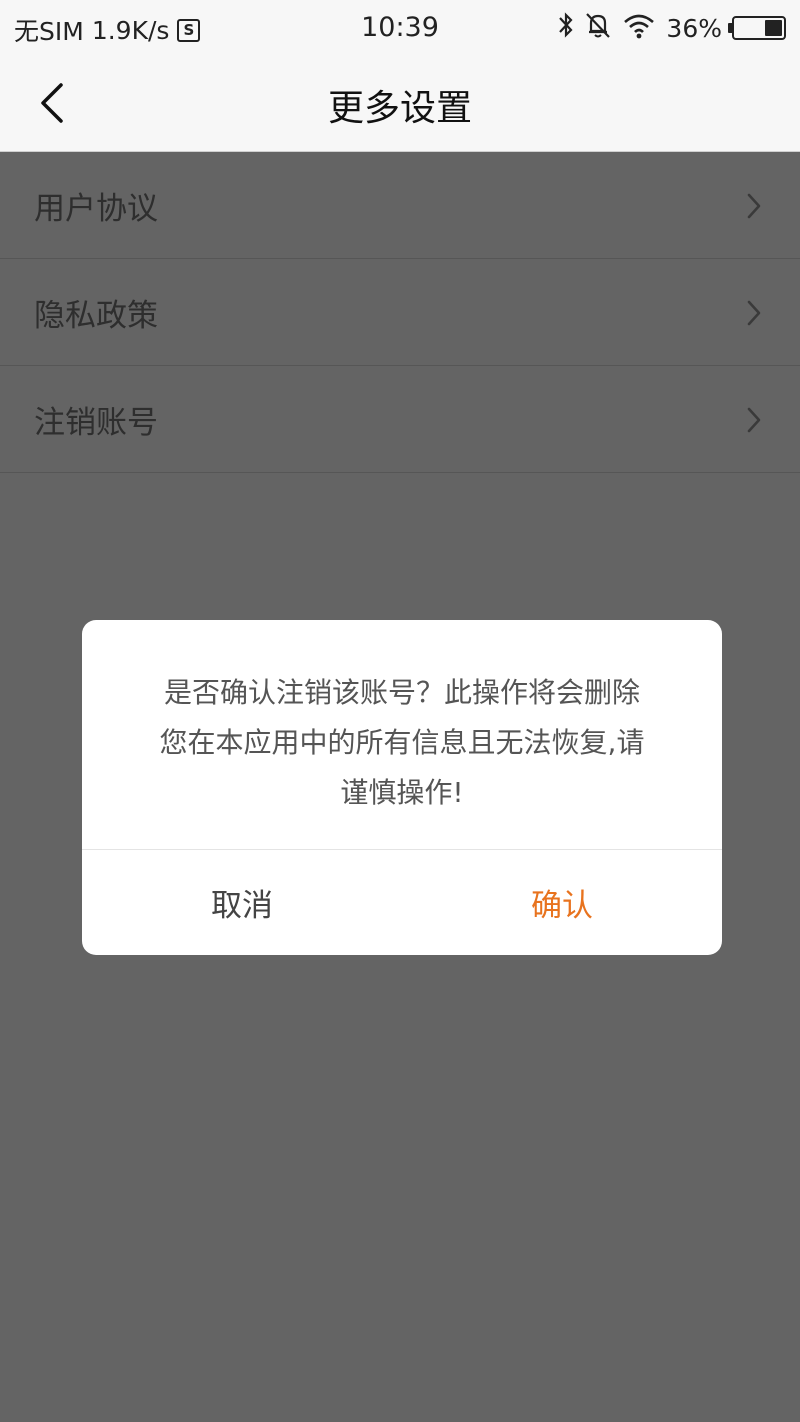 Image resolution: width=800 pixels, height=1422 pixels. Describe the element at coordinates (96, 208) in the screenshot. I see `menu-item-label: 用户协议` at that location.